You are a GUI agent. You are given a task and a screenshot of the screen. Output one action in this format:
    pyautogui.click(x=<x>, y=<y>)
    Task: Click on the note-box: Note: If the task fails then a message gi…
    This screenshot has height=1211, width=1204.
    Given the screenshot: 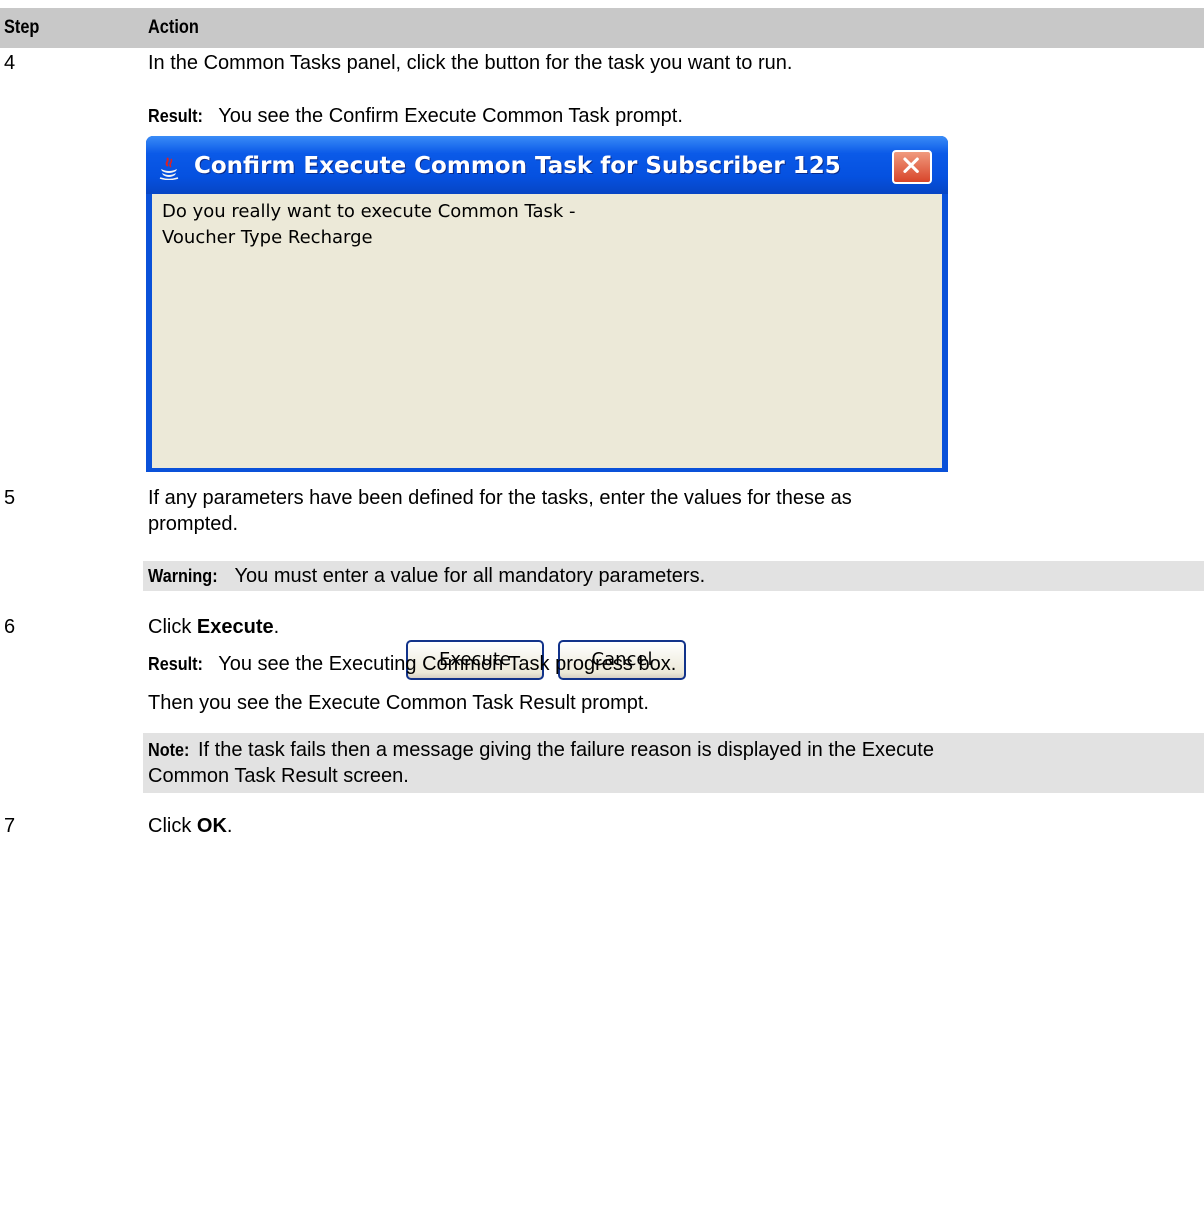 What is the action you would take?
    pyautogui.click(x=673, y=763)
    